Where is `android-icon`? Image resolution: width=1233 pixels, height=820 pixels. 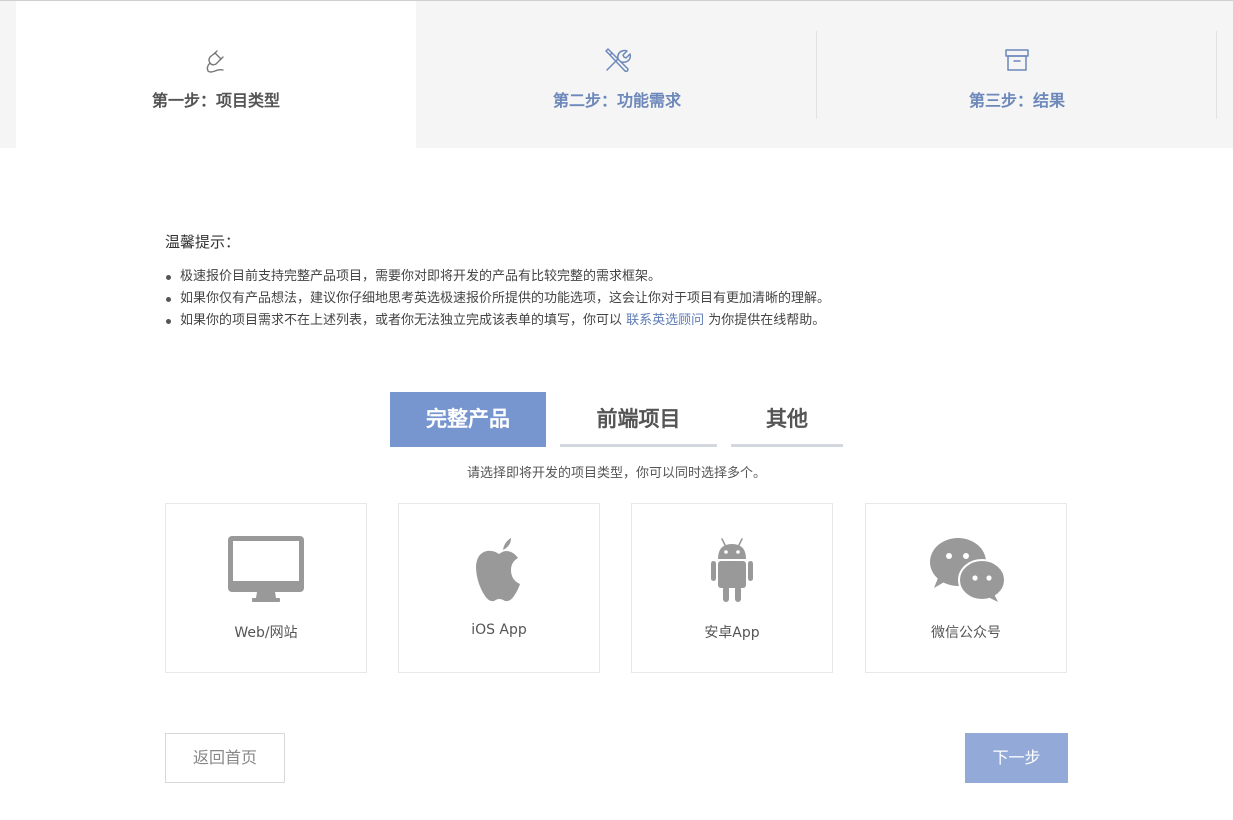
android-icon is located at coordinates (732, 570).